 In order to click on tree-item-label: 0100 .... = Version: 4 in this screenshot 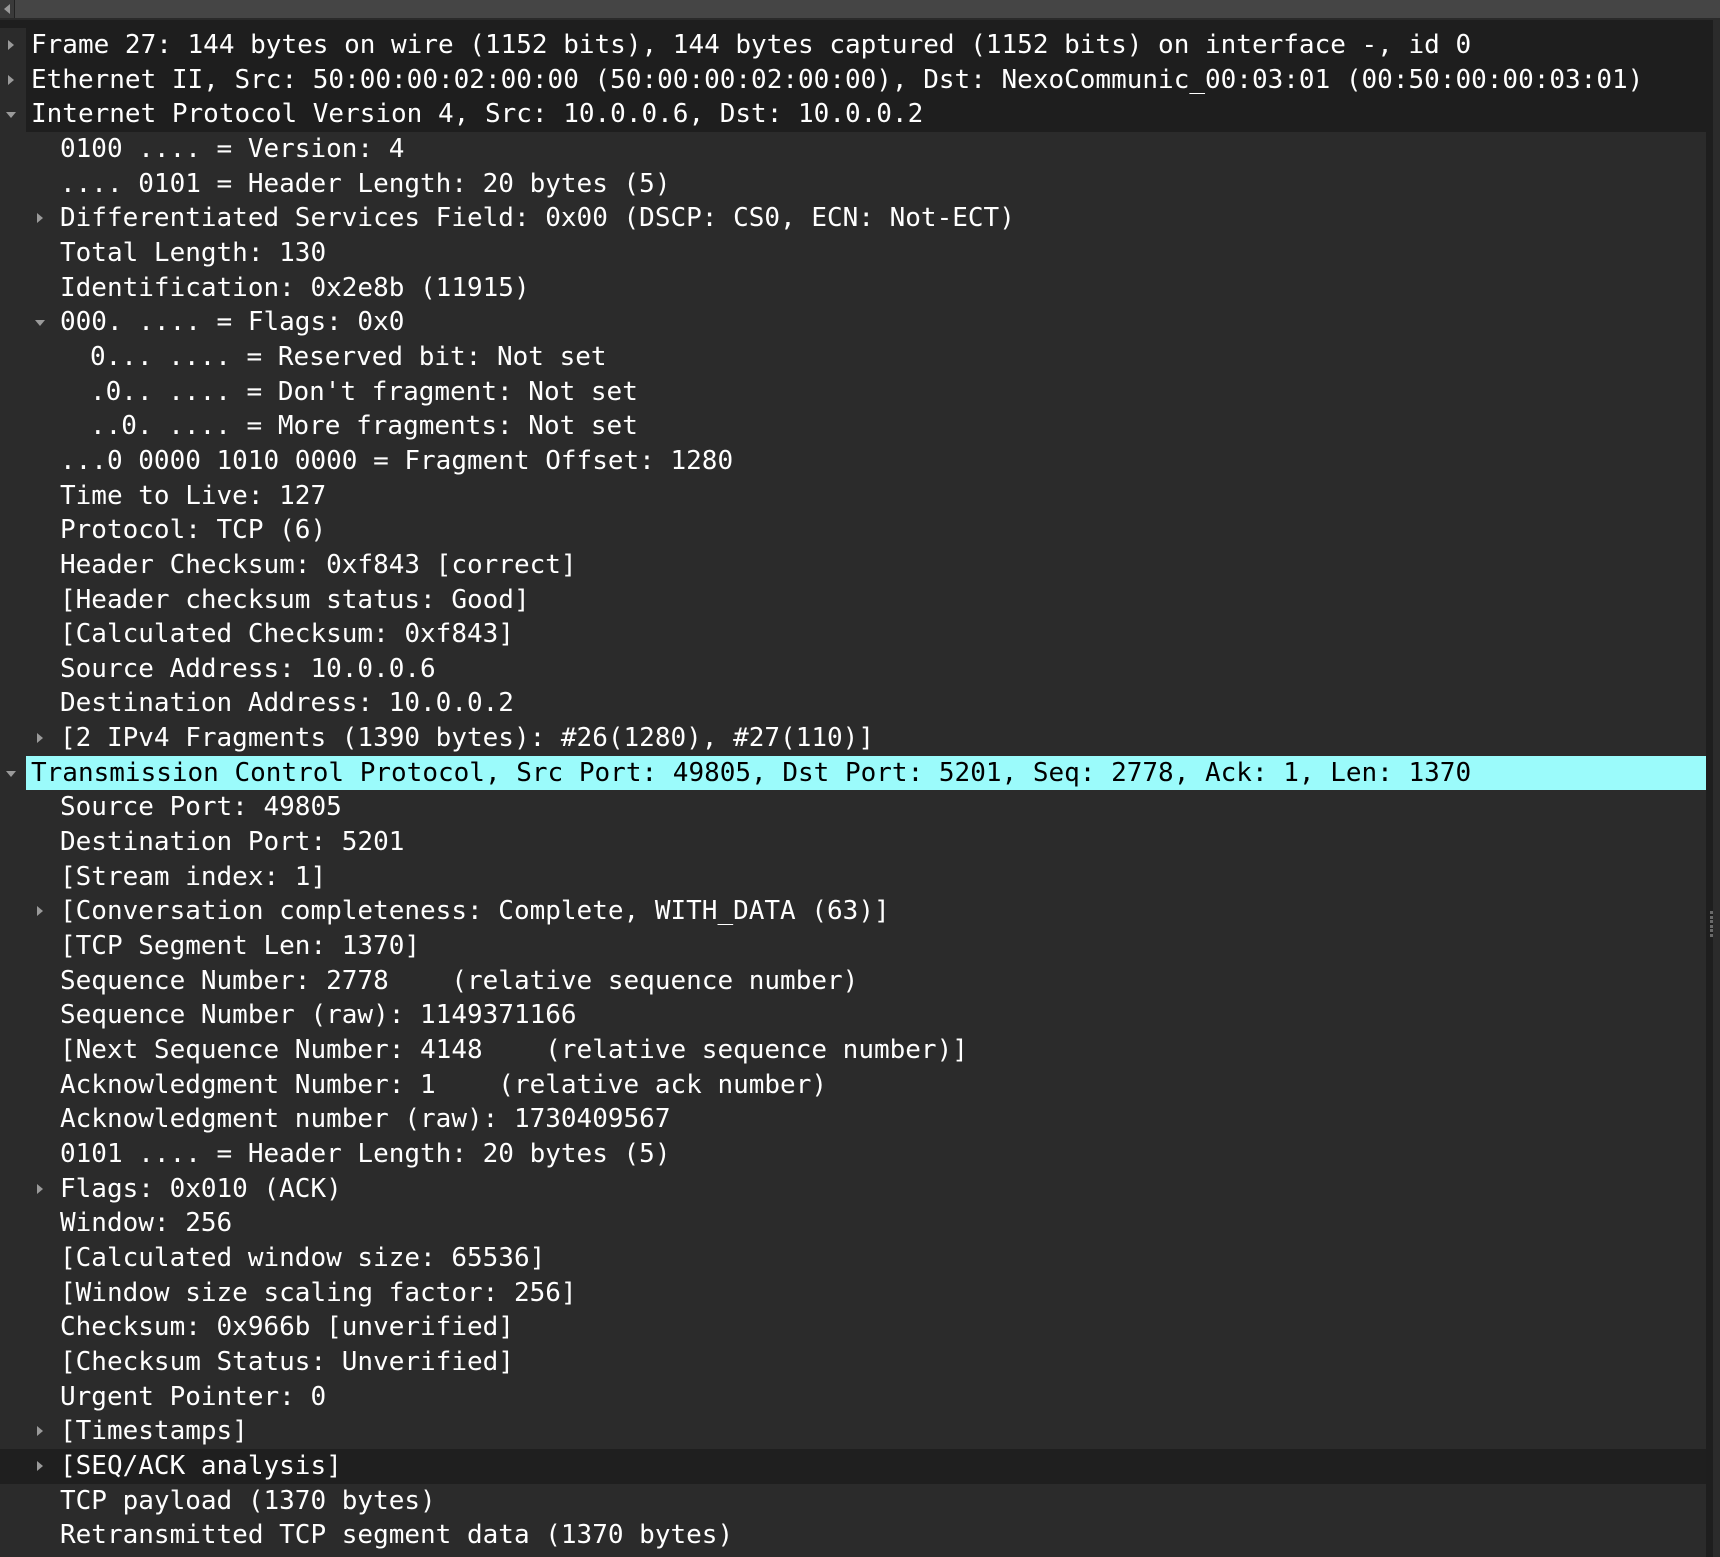, I will do `click(232, 148)`.